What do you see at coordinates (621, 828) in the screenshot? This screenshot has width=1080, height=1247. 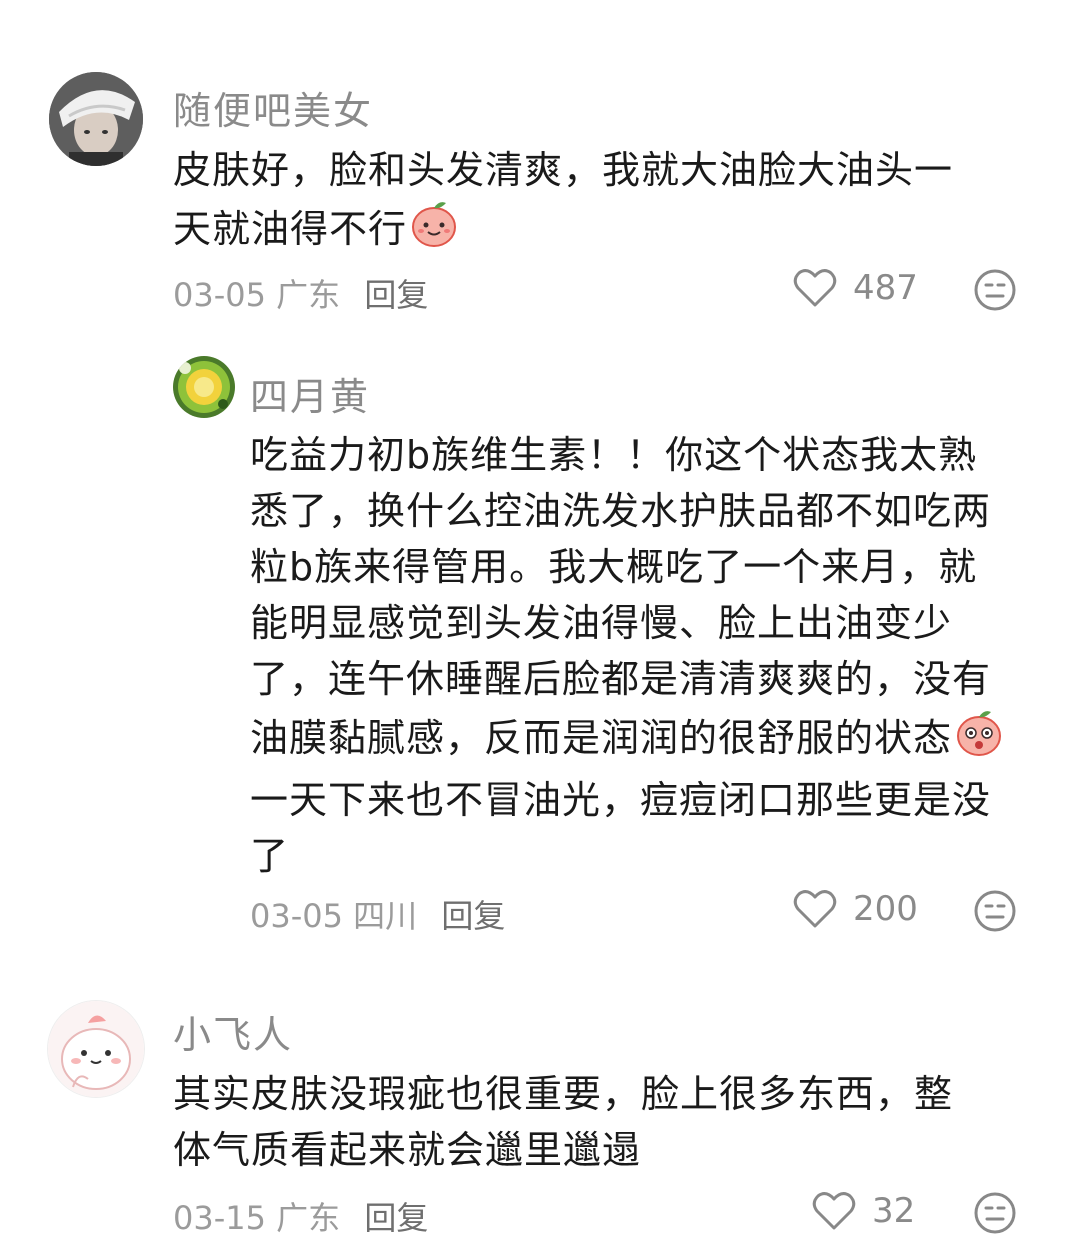 I see `comment-text-part: 一天下来也不冒油光，痘痘闭口那些更是没了` at bounding box center [621, 828].